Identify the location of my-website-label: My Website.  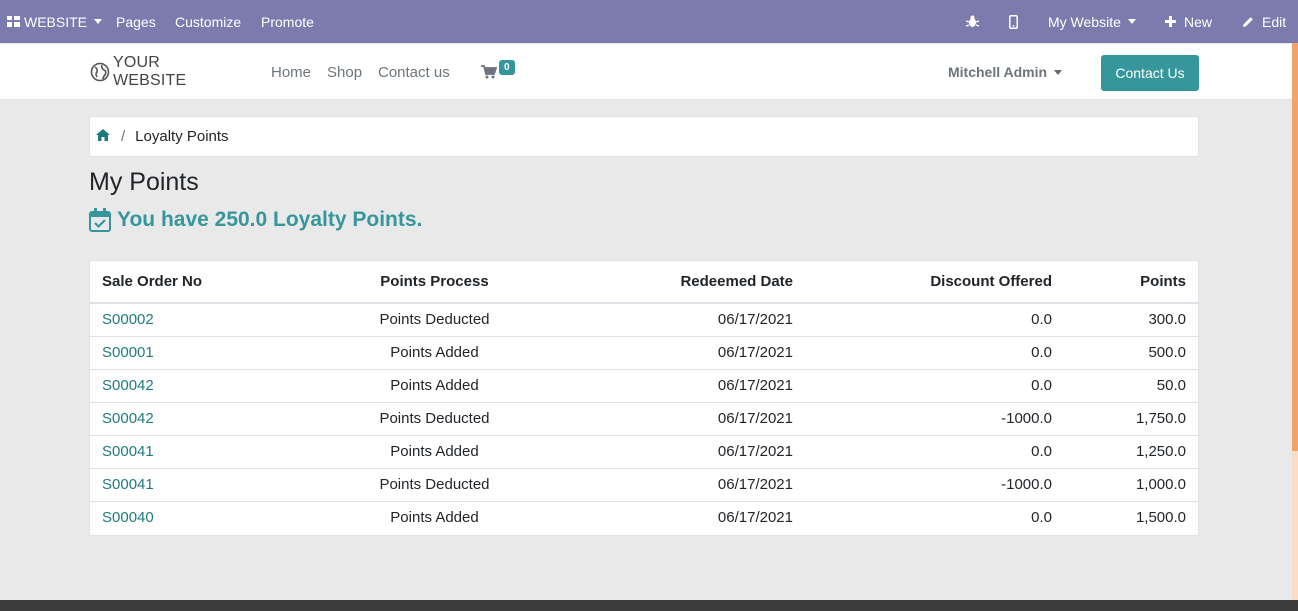
(1084, 21).